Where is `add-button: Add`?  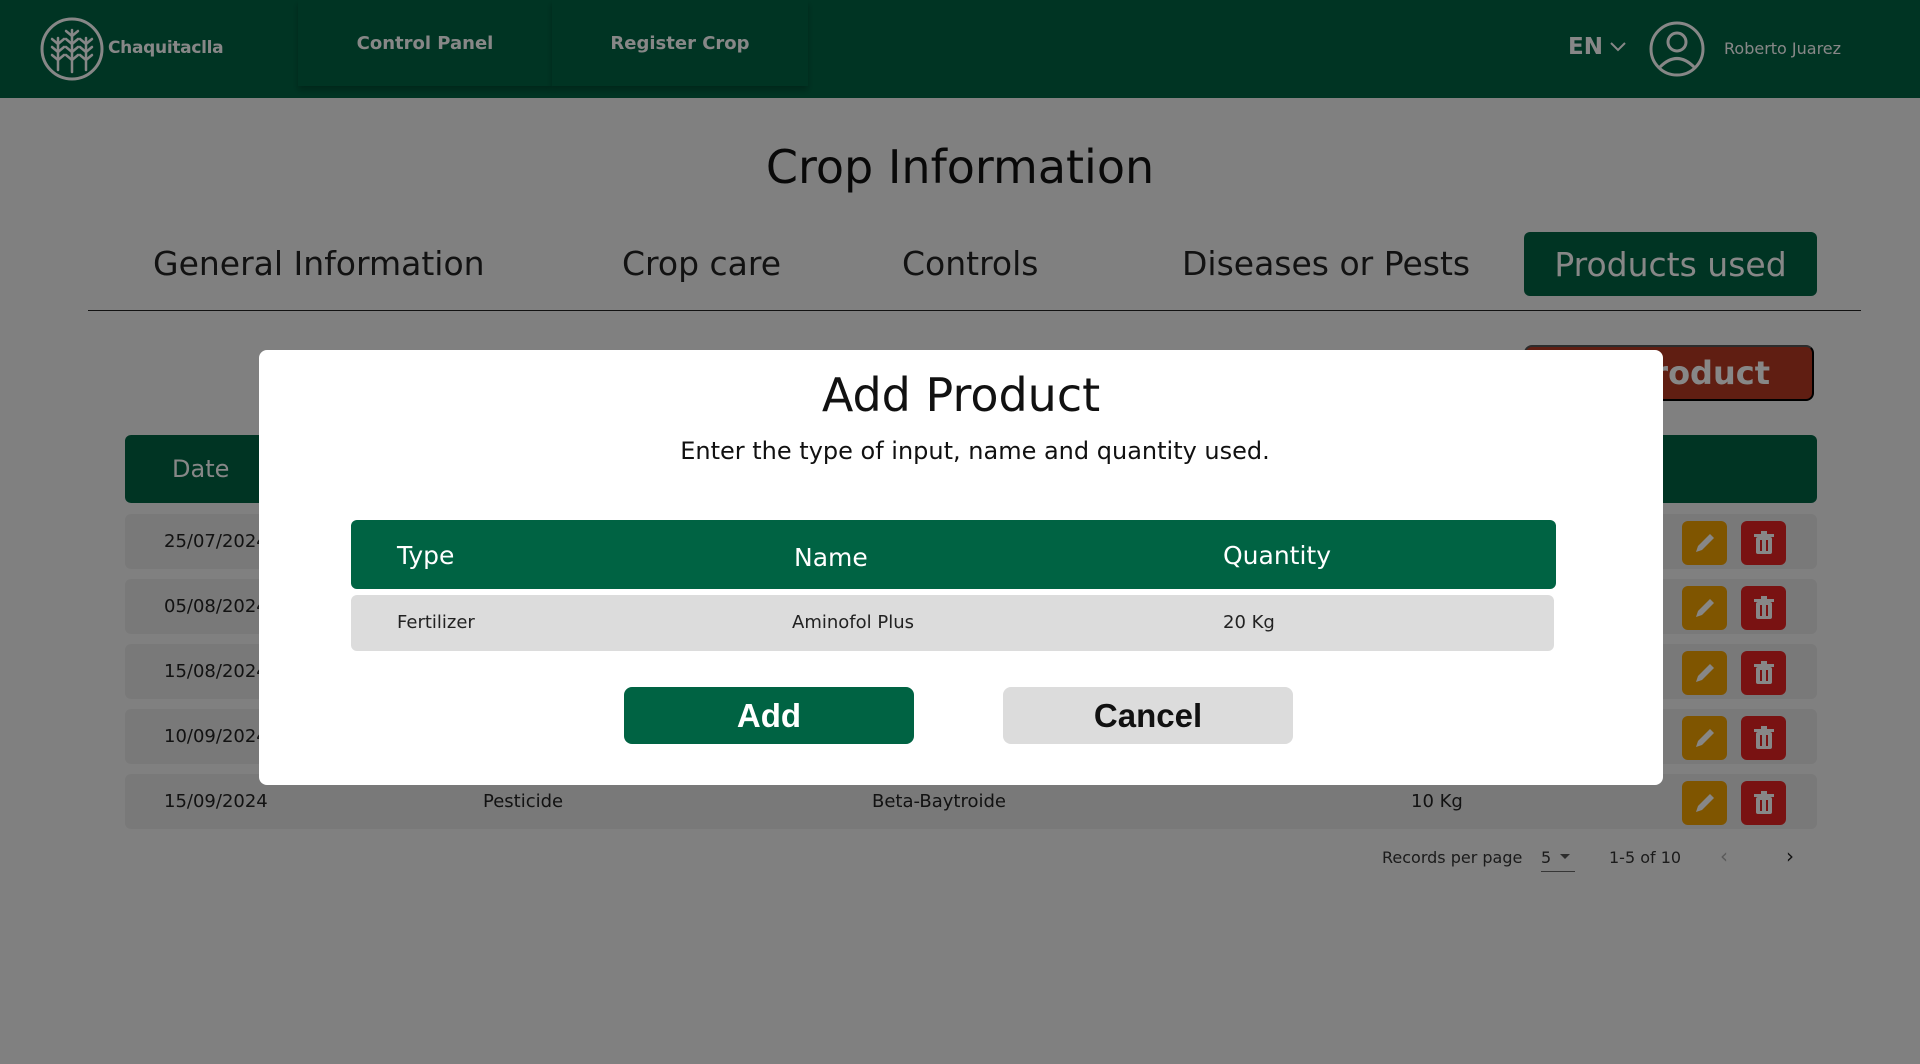 add-button: Add is located at coordinates (769, 715).